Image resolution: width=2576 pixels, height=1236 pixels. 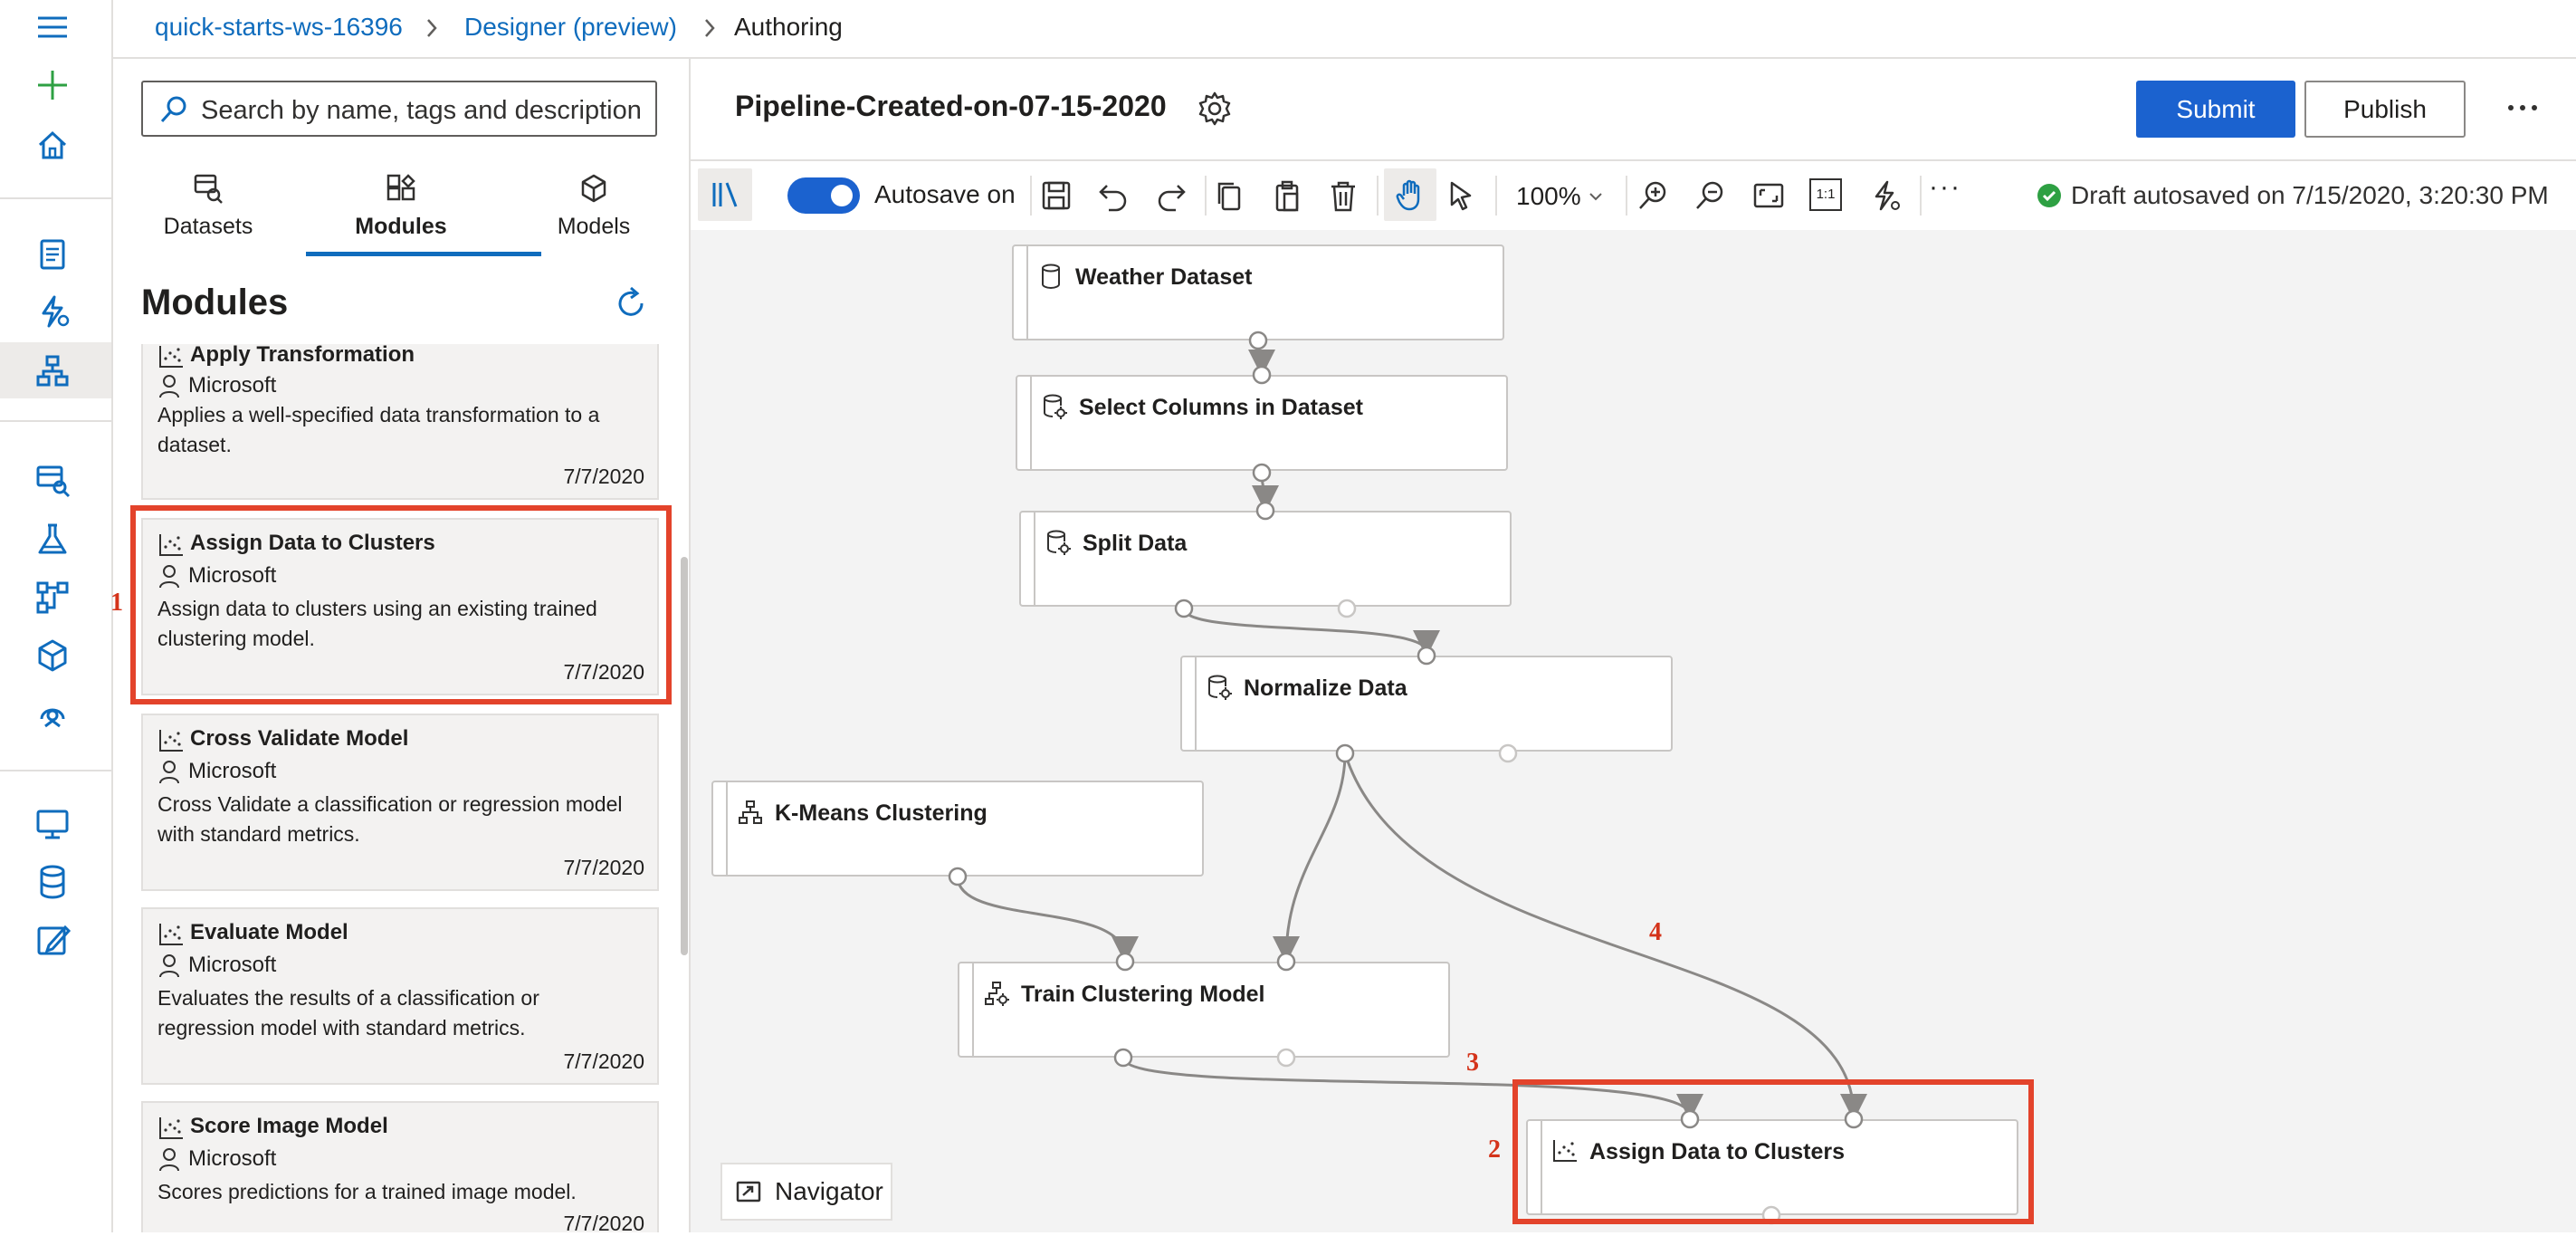 What do you see at coordinates (1258, 292) in the screenshot?
I see `node-weather-dataset: Weather Dataset` at bounding box center [1258, 292].